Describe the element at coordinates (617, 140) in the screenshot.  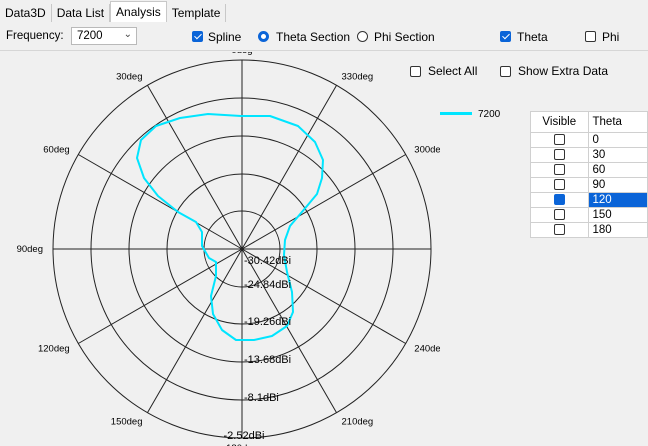
I see `theta-cell: 0` at that location.